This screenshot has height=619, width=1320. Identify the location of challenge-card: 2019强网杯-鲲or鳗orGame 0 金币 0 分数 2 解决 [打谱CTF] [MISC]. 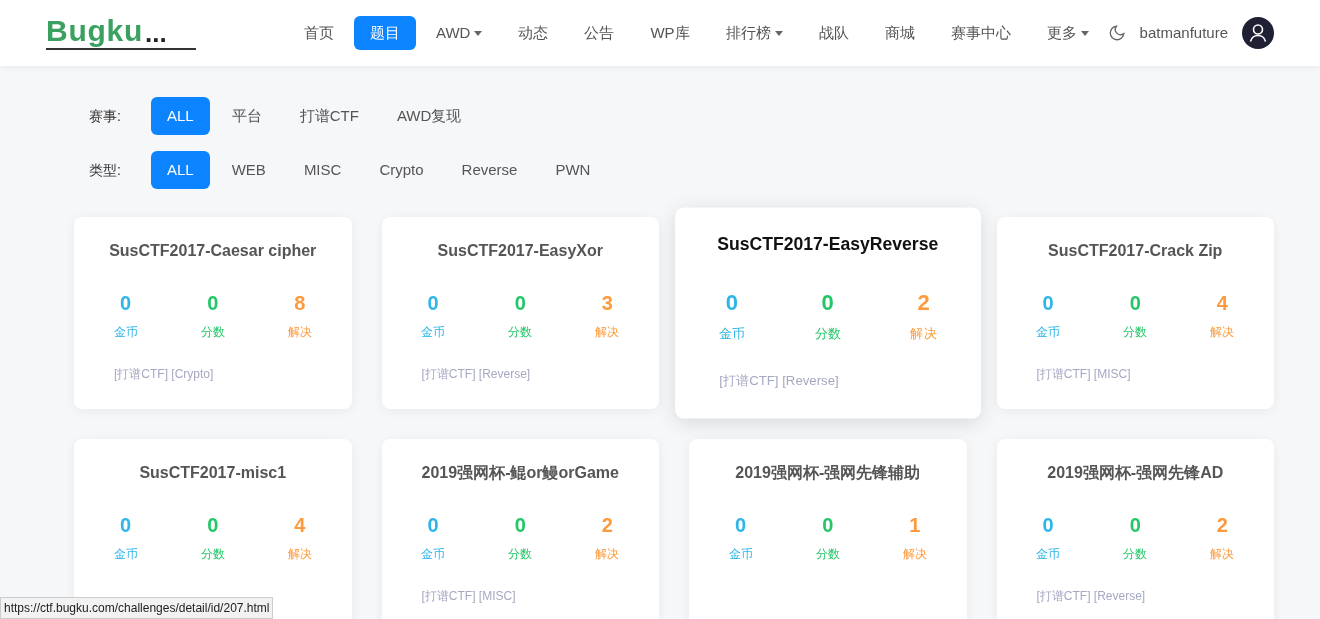
(520, 529).